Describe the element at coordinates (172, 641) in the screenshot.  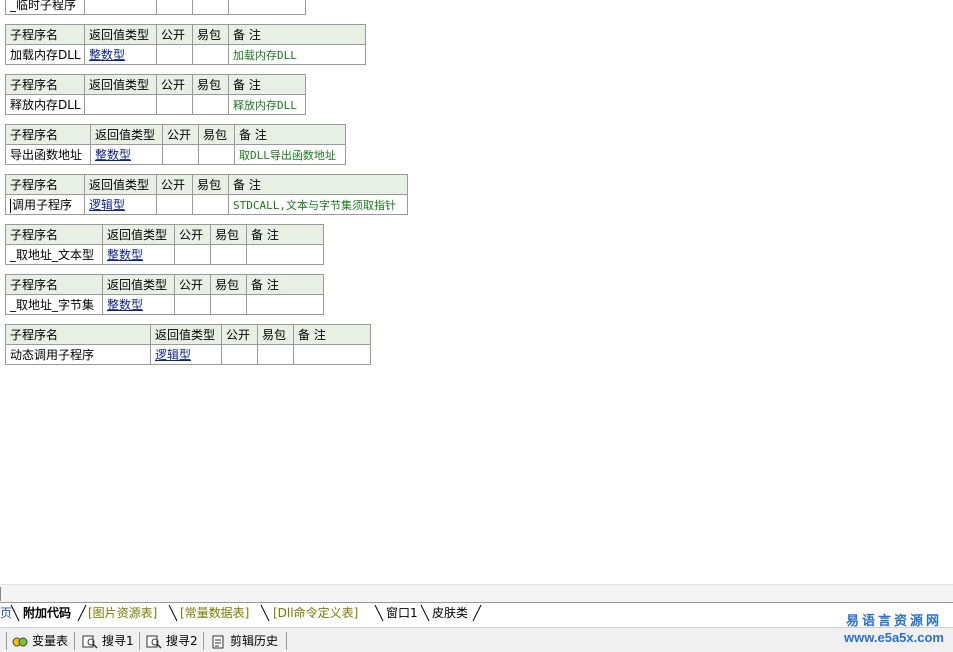
I see `search2-tab: 搜寻2` at that location.